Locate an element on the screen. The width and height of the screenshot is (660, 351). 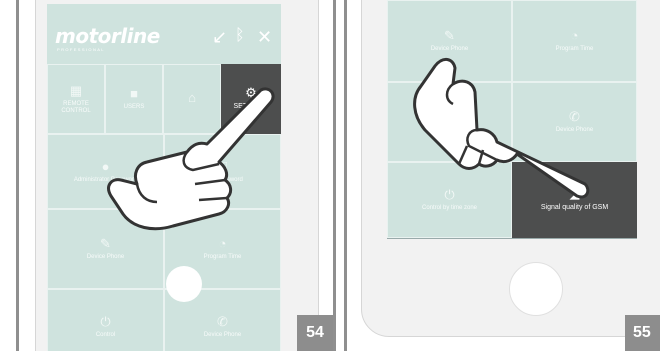
tile-settings: ⚙ SETTINGS is located at coordinates (251, 99).